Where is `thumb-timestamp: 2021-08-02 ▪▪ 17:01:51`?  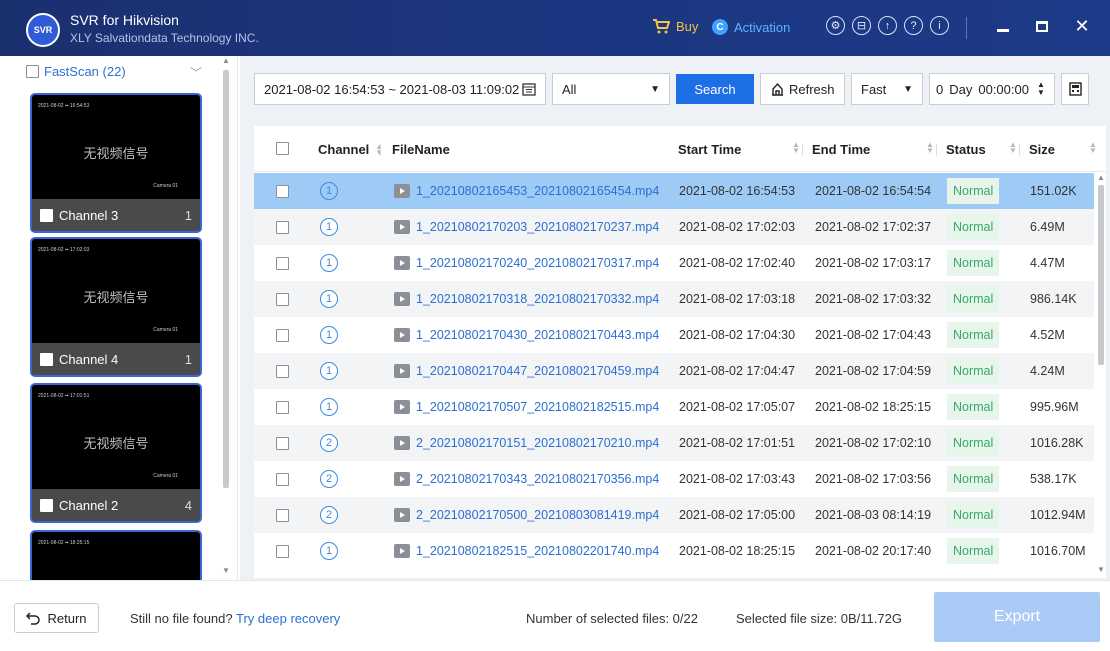
thumb-timestamp: 2021-08-02 ▪▪ 17:01:51 is located at coordinates (64, 396).